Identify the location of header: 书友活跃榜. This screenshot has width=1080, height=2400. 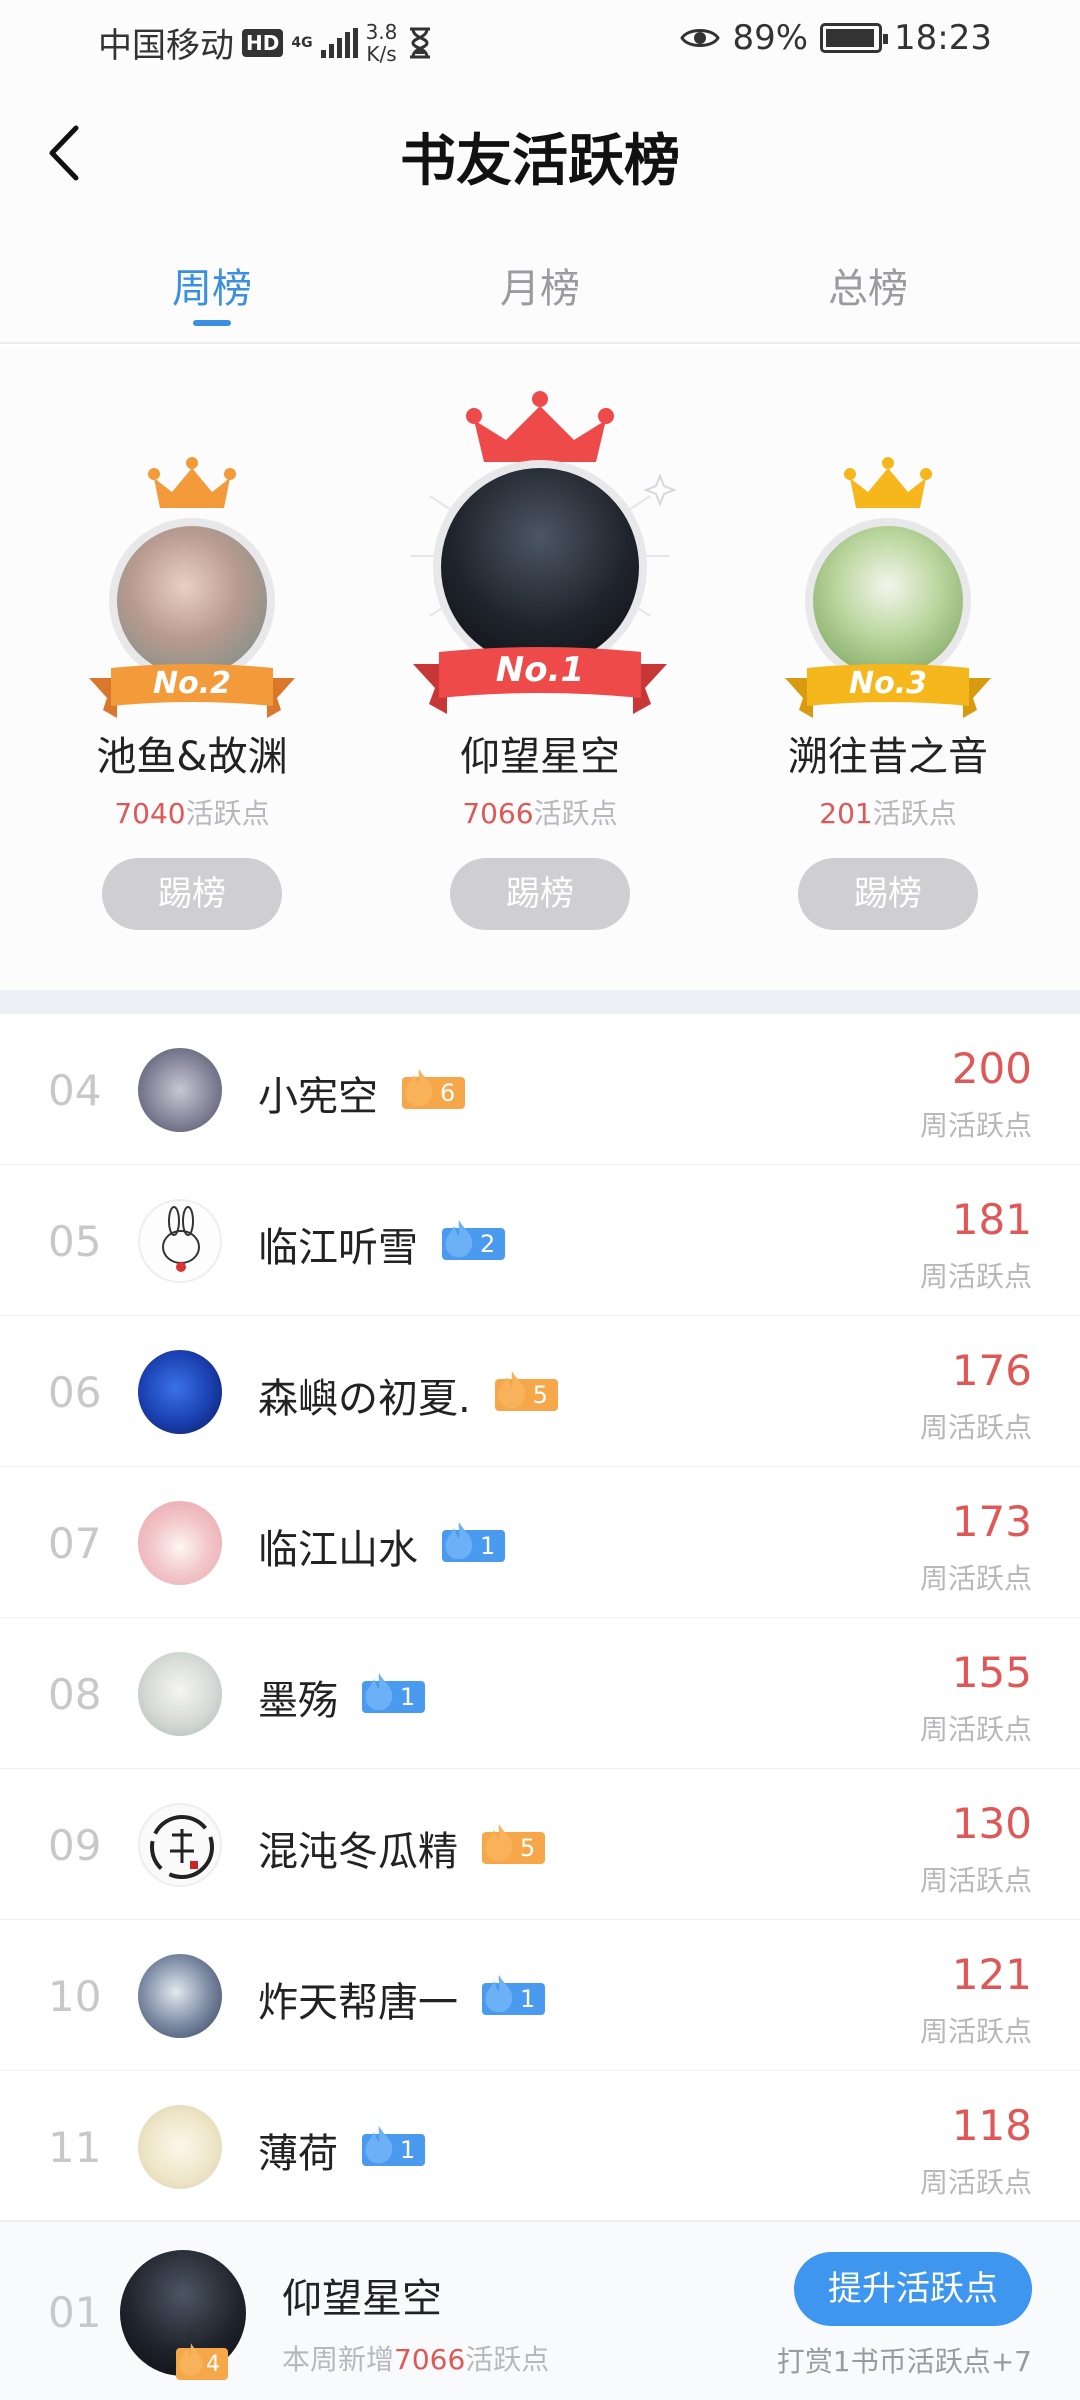
(540, 150).